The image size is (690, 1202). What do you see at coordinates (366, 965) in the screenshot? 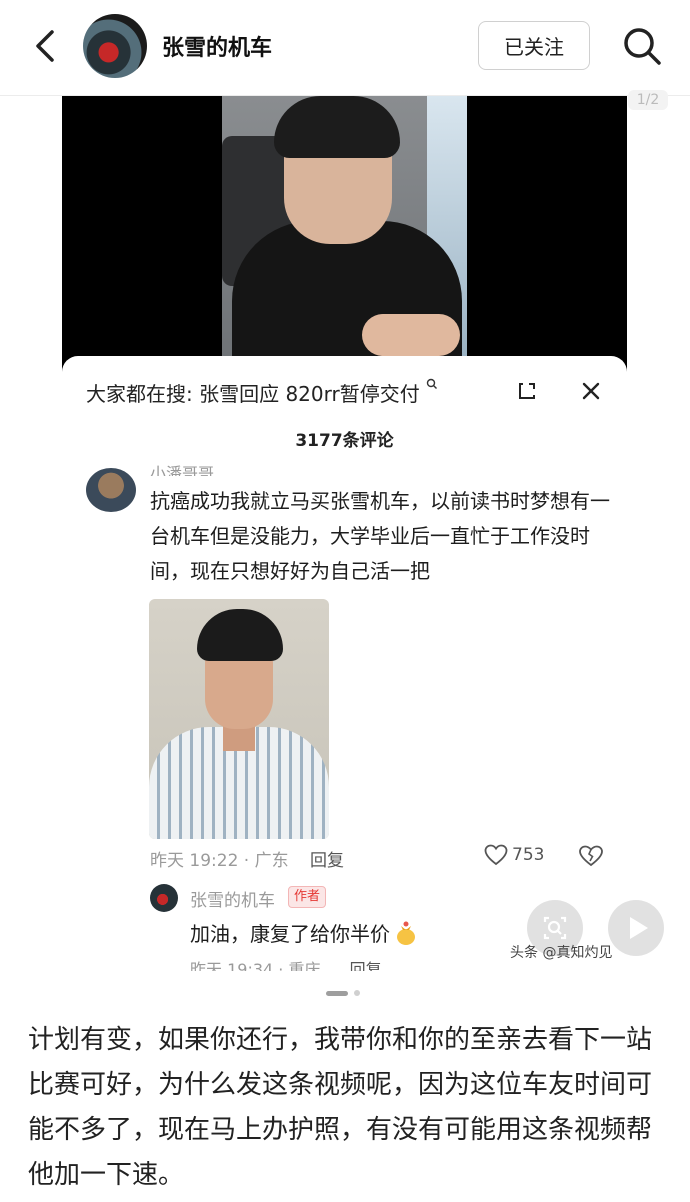
I see `reply-reply-button: 回复` at bounding box center [366, 965].